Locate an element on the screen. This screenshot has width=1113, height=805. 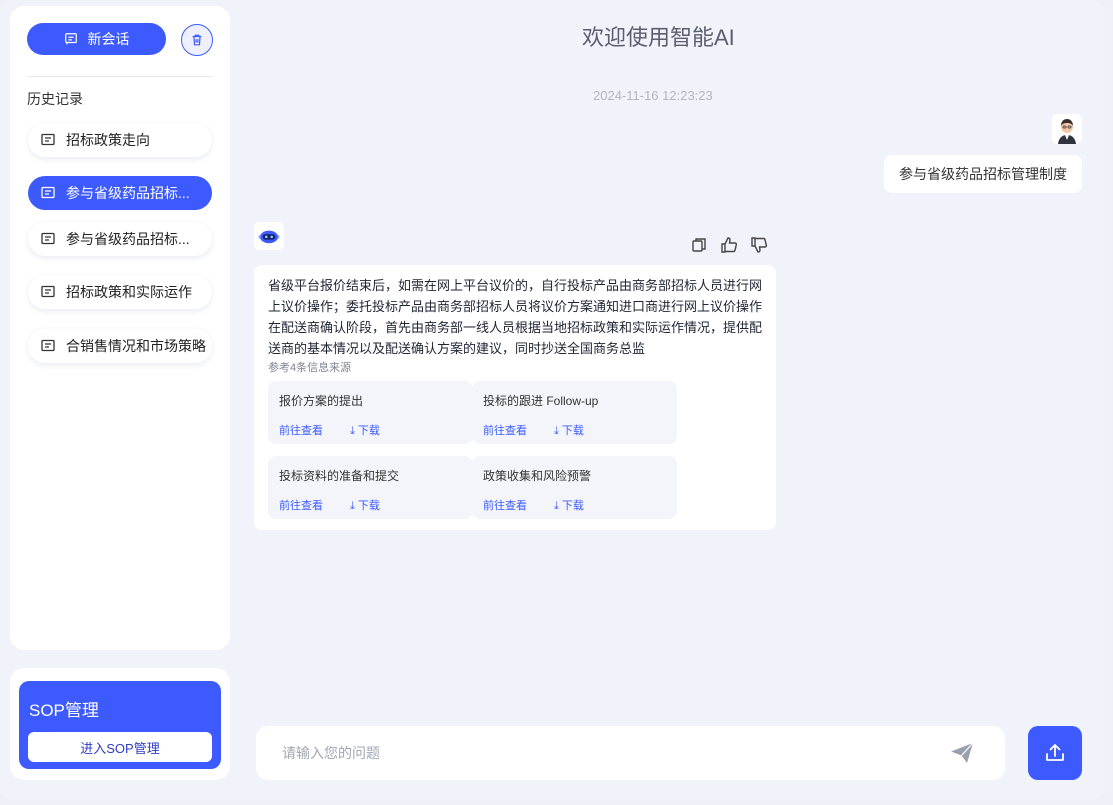
message-actions is located at coordinates (729, 245).